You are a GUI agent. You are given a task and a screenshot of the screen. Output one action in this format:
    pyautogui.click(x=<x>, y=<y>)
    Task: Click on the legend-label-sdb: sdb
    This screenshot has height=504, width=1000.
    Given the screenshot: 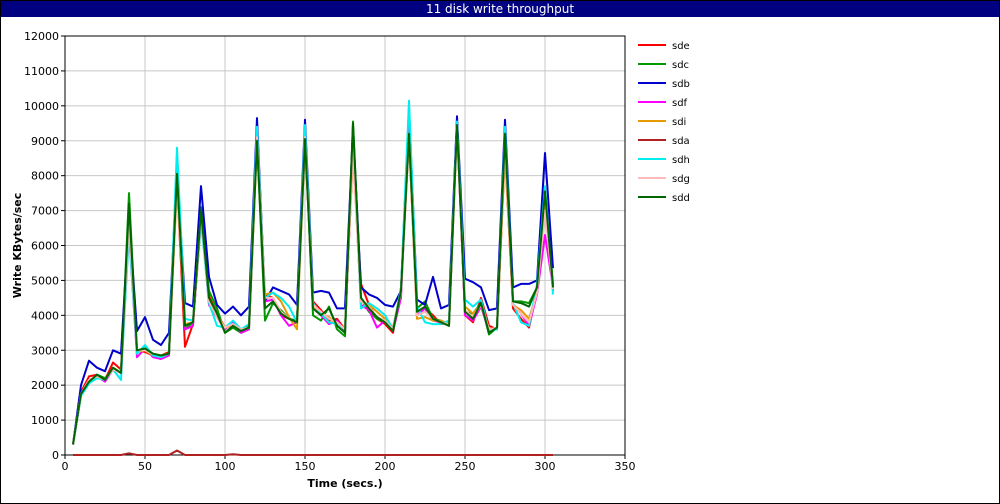 What is the action you would take?
    pyautogui.click(x=681, y=84)
    